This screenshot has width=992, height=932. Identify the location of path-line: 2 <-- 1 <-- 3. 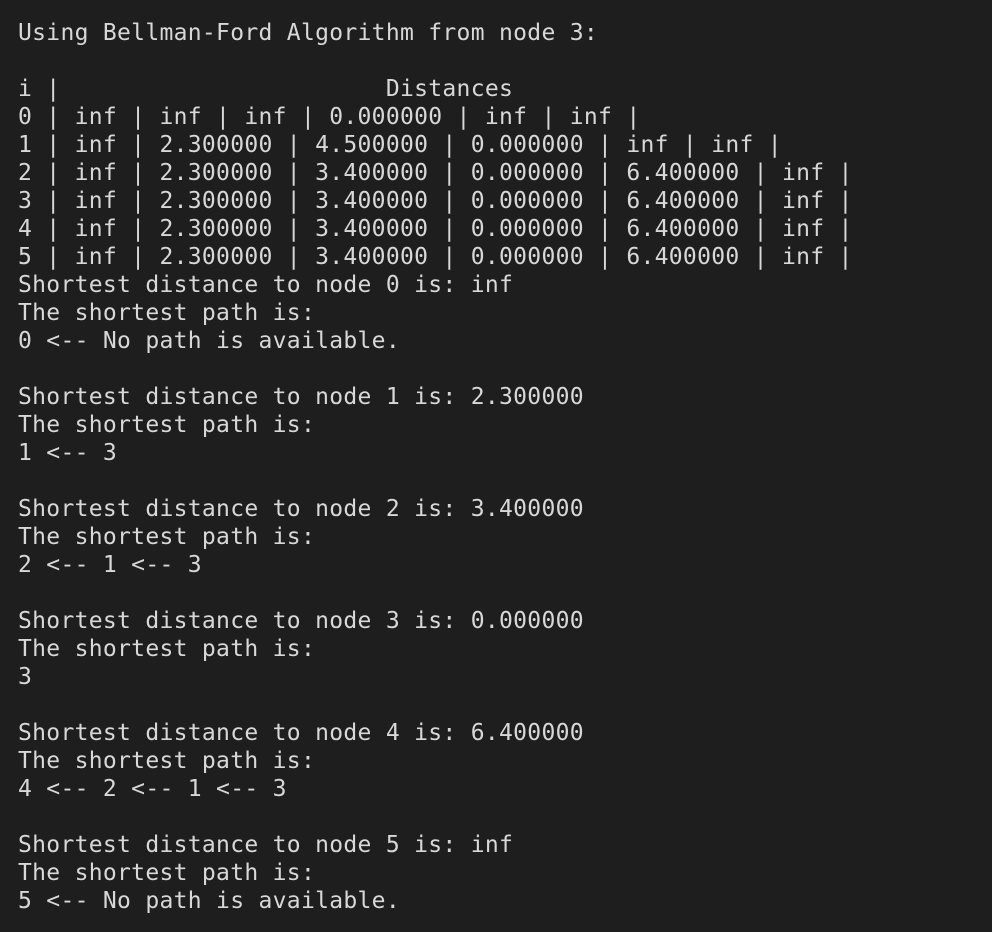
(110, 565).